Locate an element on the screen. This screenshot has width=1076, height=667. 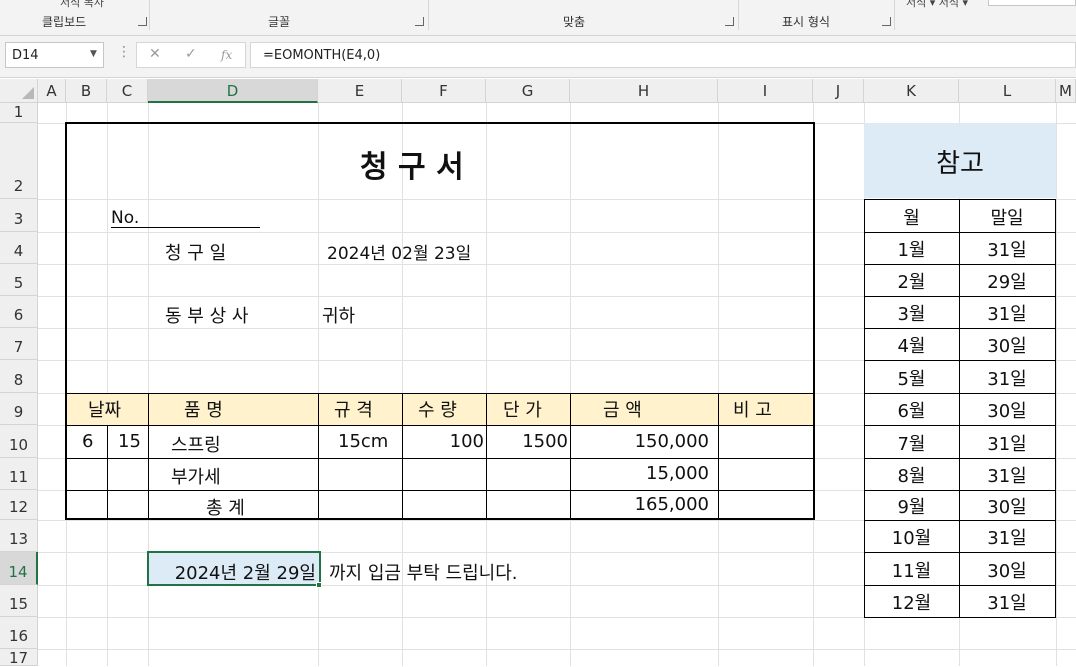
row-header-7: 7 is located at coordinates (19, 344).